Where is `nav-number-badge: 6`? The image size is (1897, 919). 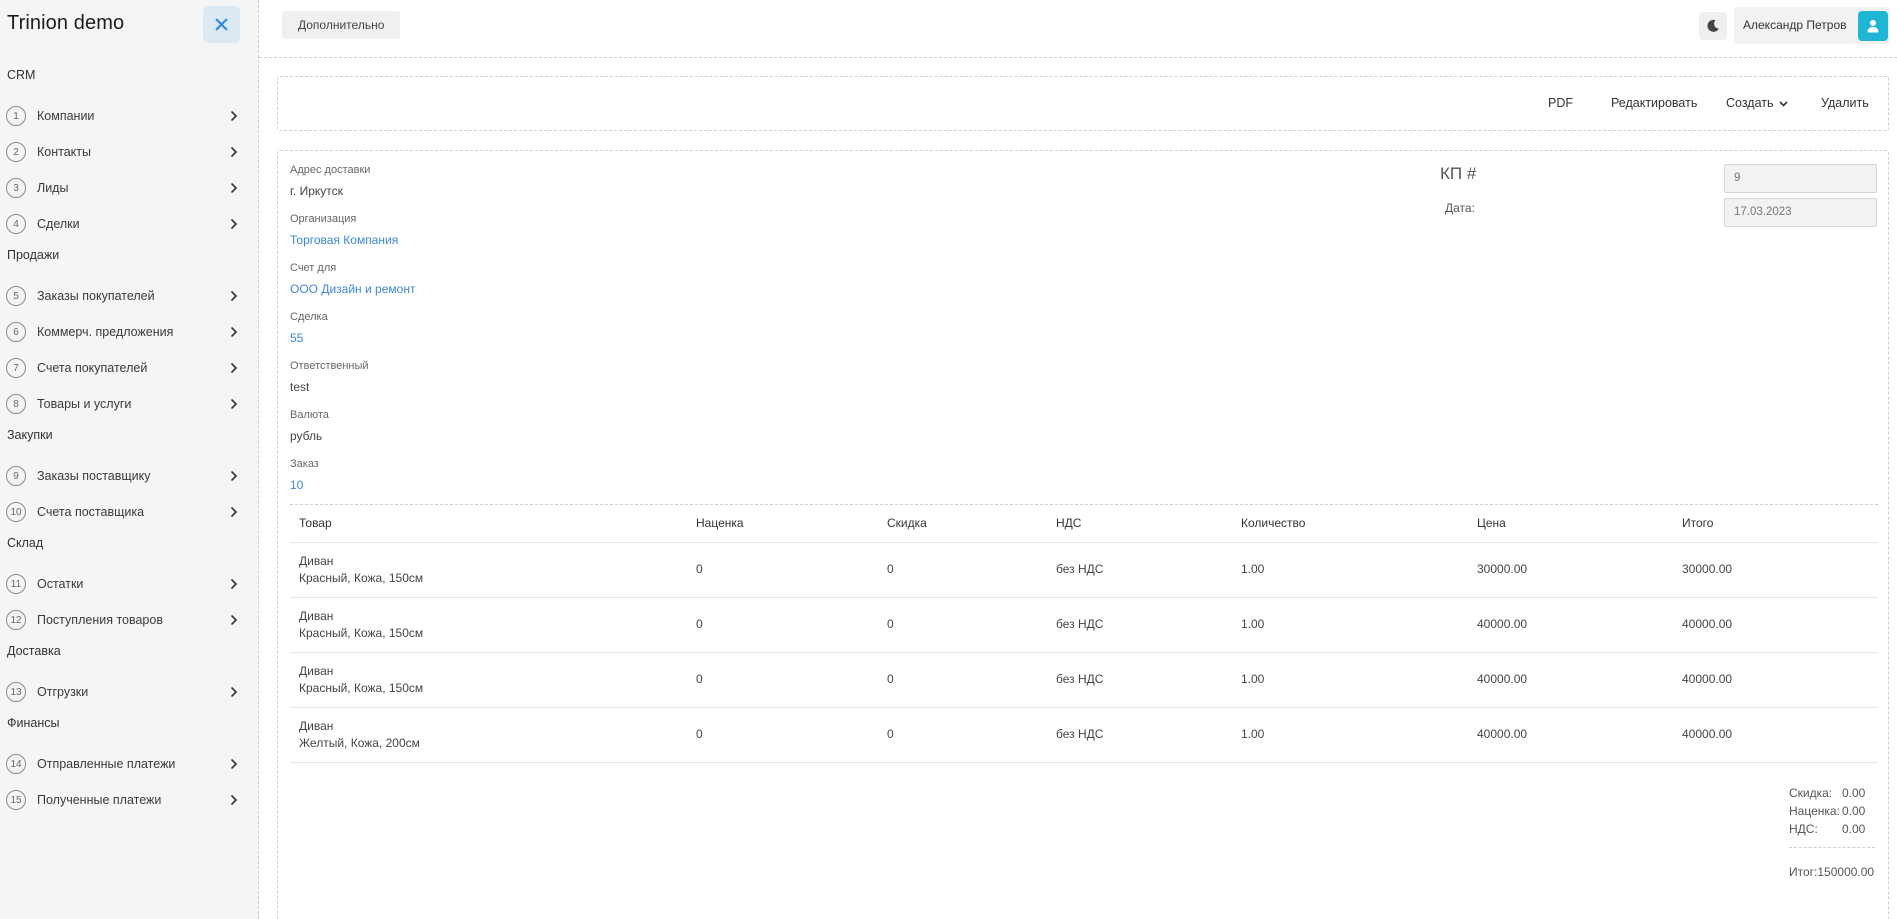
nav-number-badge: 6 is located at coordinates (16, 332).